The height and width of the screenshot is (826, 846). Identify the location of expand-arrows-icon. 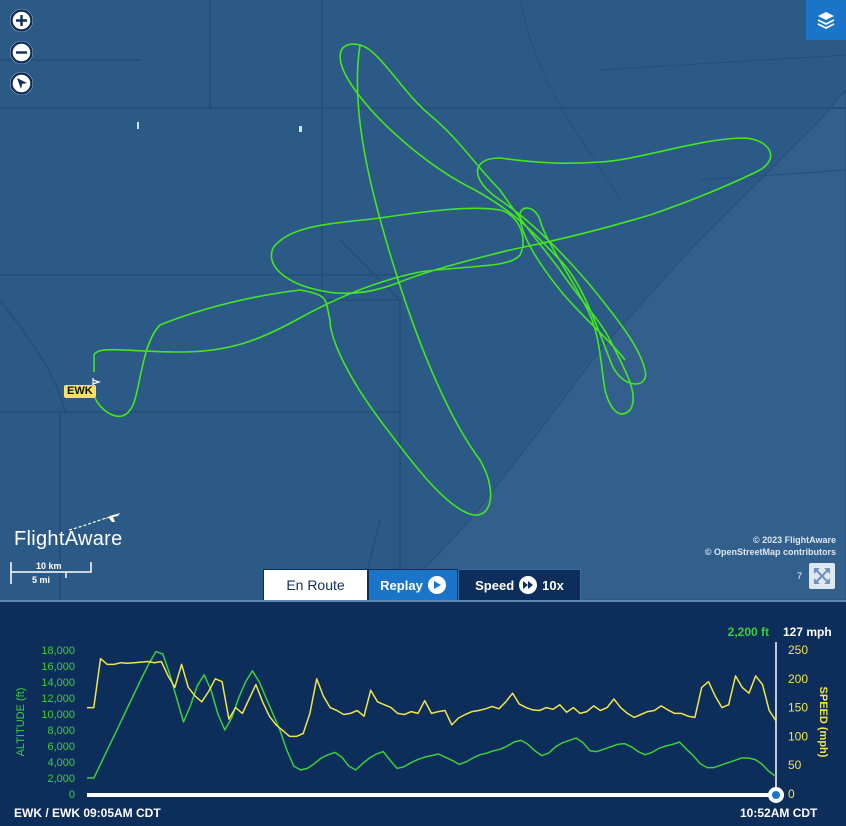
(822, 576).